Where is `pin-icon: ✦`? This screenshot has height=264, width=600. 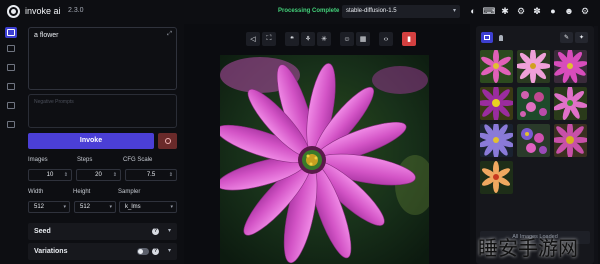 pin-icon: ✦ is located at coordinates (581, 37).